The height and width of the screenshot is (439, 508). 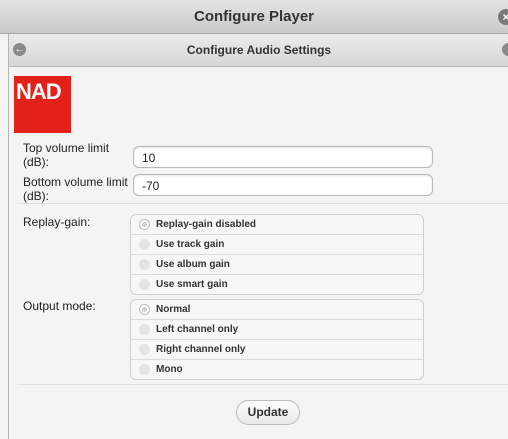 What do you see at coordinates (283, 185) in the screenshot?
I see `bottom-volume-input: -70` at bounding box center [283, 185].